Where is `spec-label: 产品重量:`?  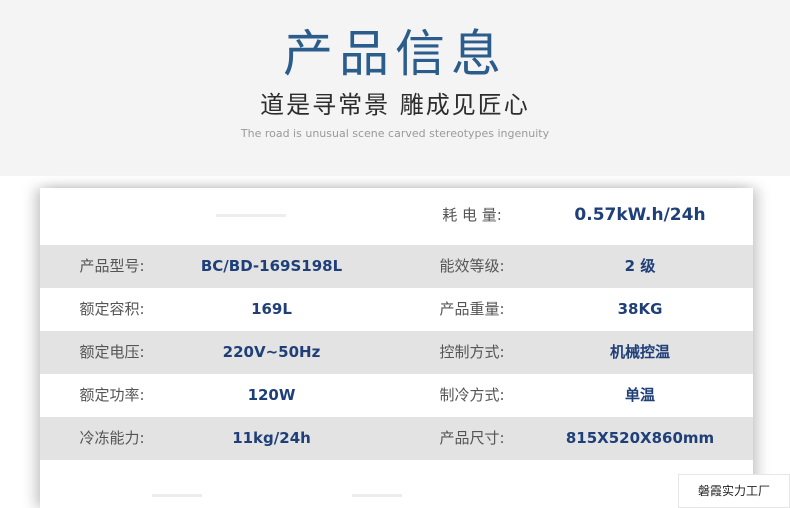
spec-label: 产品重量: is located at coordinates (472, 309).